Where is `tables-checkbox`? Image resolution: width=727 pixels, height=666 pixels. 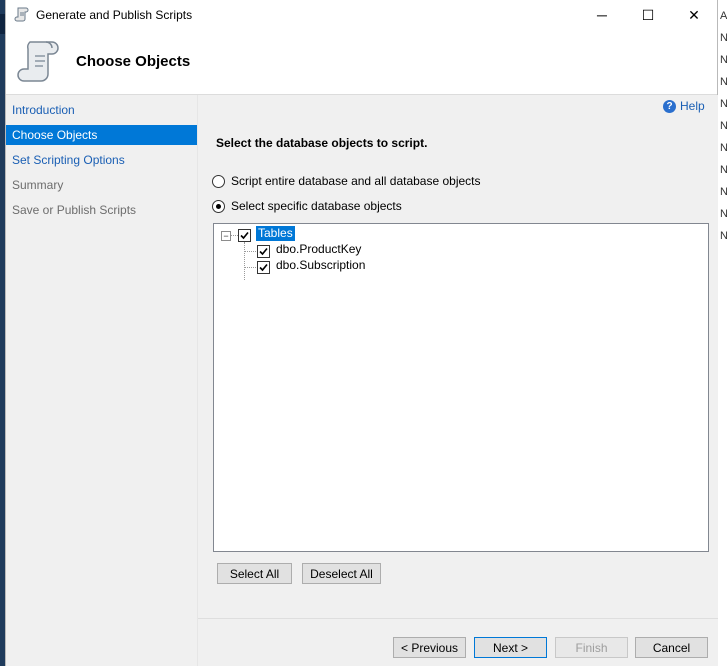
tables-checkbox is located at coordinates (244, 235).